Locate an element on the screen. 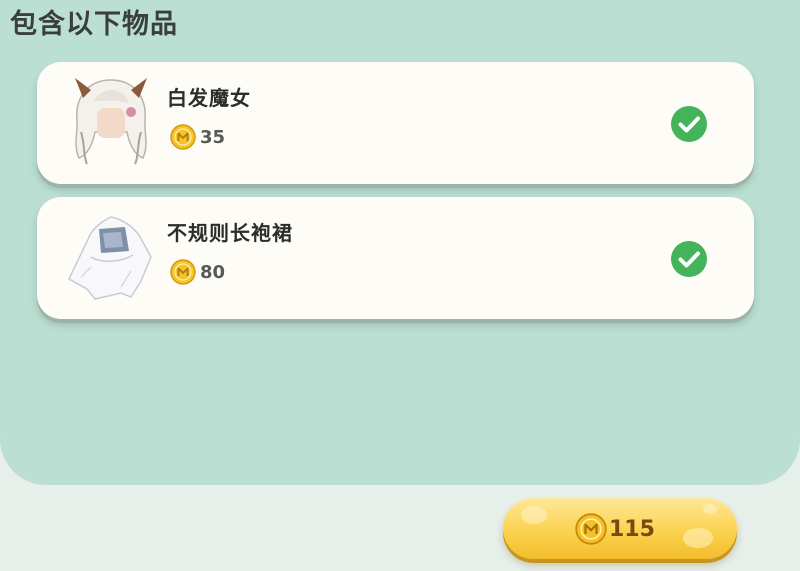  section-title: 包含以下物品 is located at coordinates (94, 24).